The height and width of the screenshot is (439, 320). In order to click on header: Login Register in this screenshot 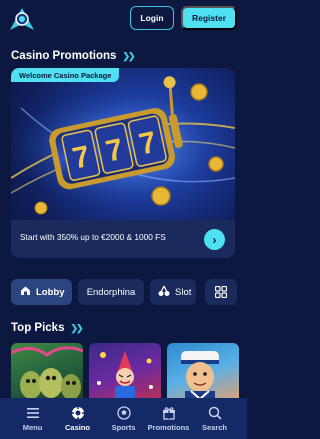, I will do `click(123, 19)`.